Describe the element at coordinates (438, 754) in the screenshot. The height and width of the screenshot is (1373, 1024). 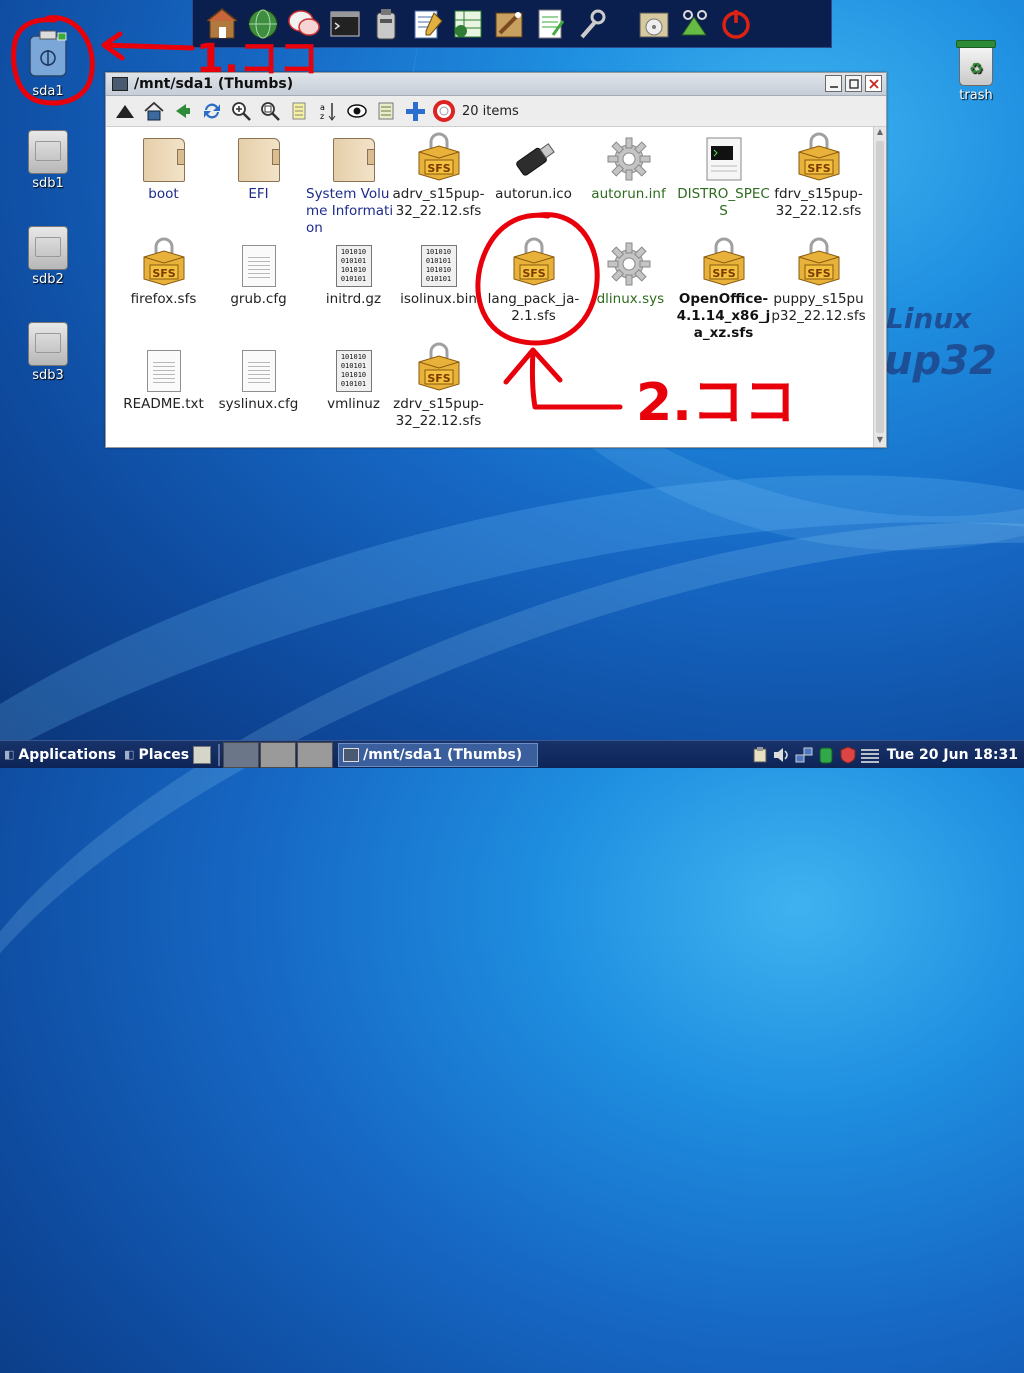
I see `task-button-file-manager: /mnt/sda1 (Thumbs)` at that location.